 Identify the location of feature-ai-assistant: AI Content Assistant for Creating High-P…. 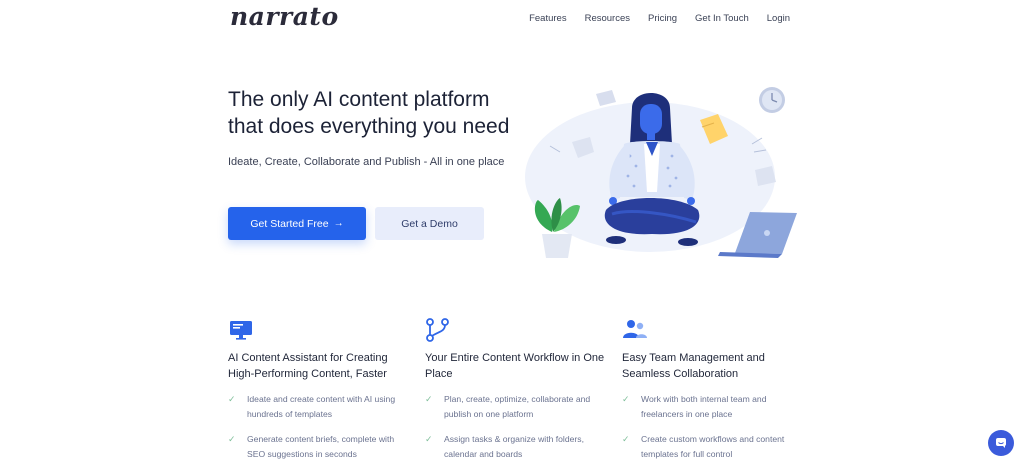
(318, 390).